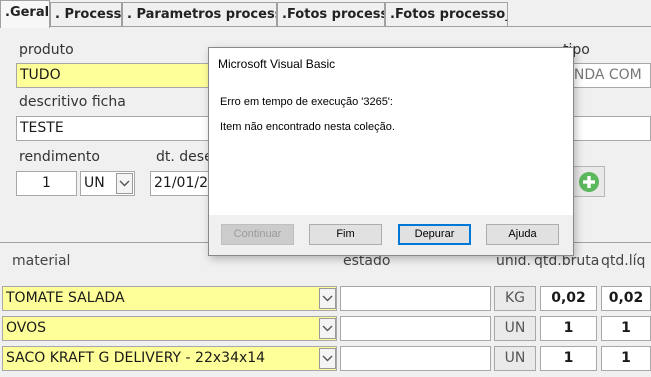 Image resolution: width=651 pixels, height=377 pixels. What do you see at coordinates (59, 157) in the screenshot?
I see `rendimento-label: rendimento` at bounding box center [59, 157].